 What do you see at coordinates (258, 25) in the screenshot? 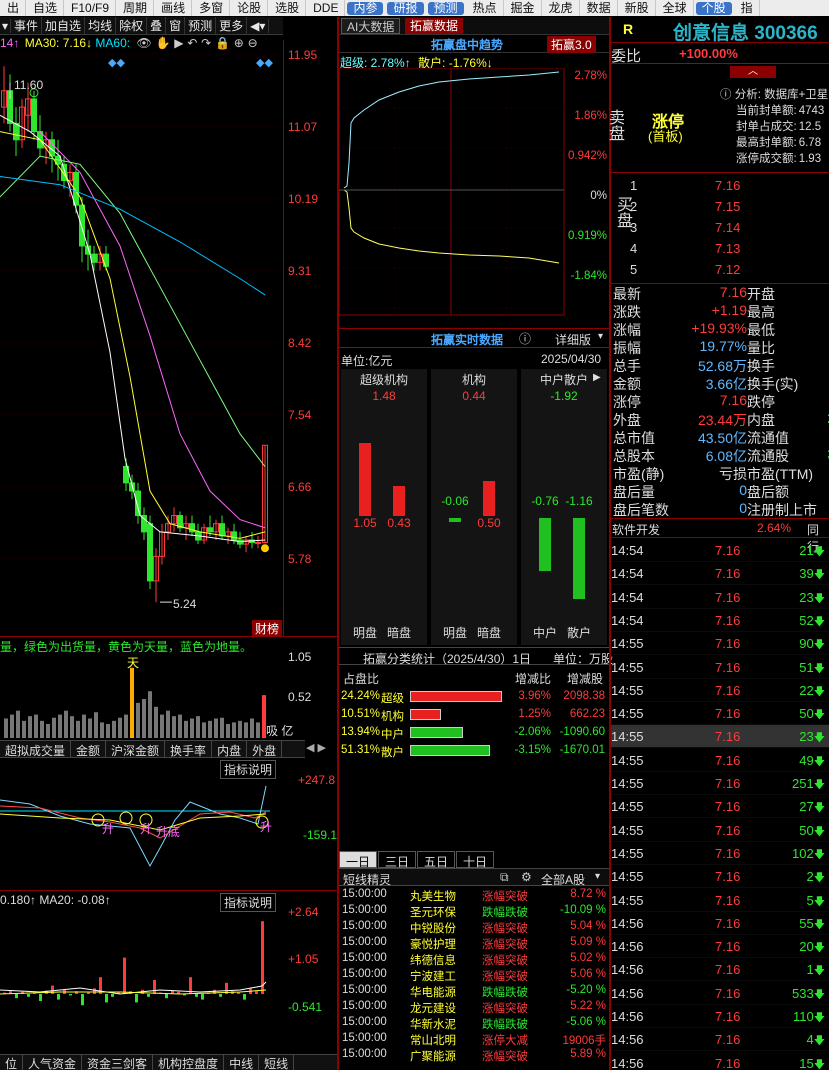
I see `export-icon: ◀▾` at bounding box center [258, 25].